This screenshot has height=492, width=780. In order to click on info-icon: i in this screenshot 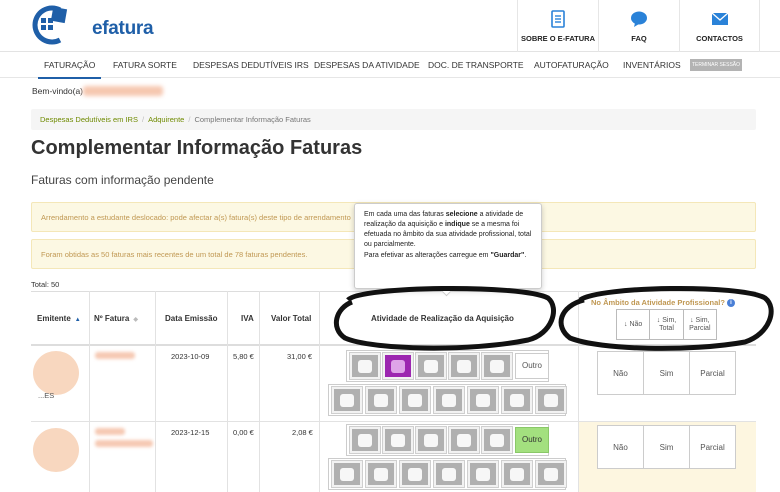, I will do `click(731, 303)`.